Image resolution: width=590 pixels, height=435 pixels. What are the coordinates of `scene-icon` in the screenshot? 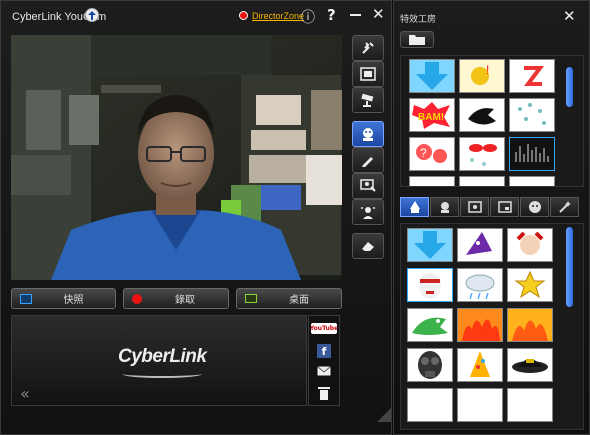 It's located at (504, 207).